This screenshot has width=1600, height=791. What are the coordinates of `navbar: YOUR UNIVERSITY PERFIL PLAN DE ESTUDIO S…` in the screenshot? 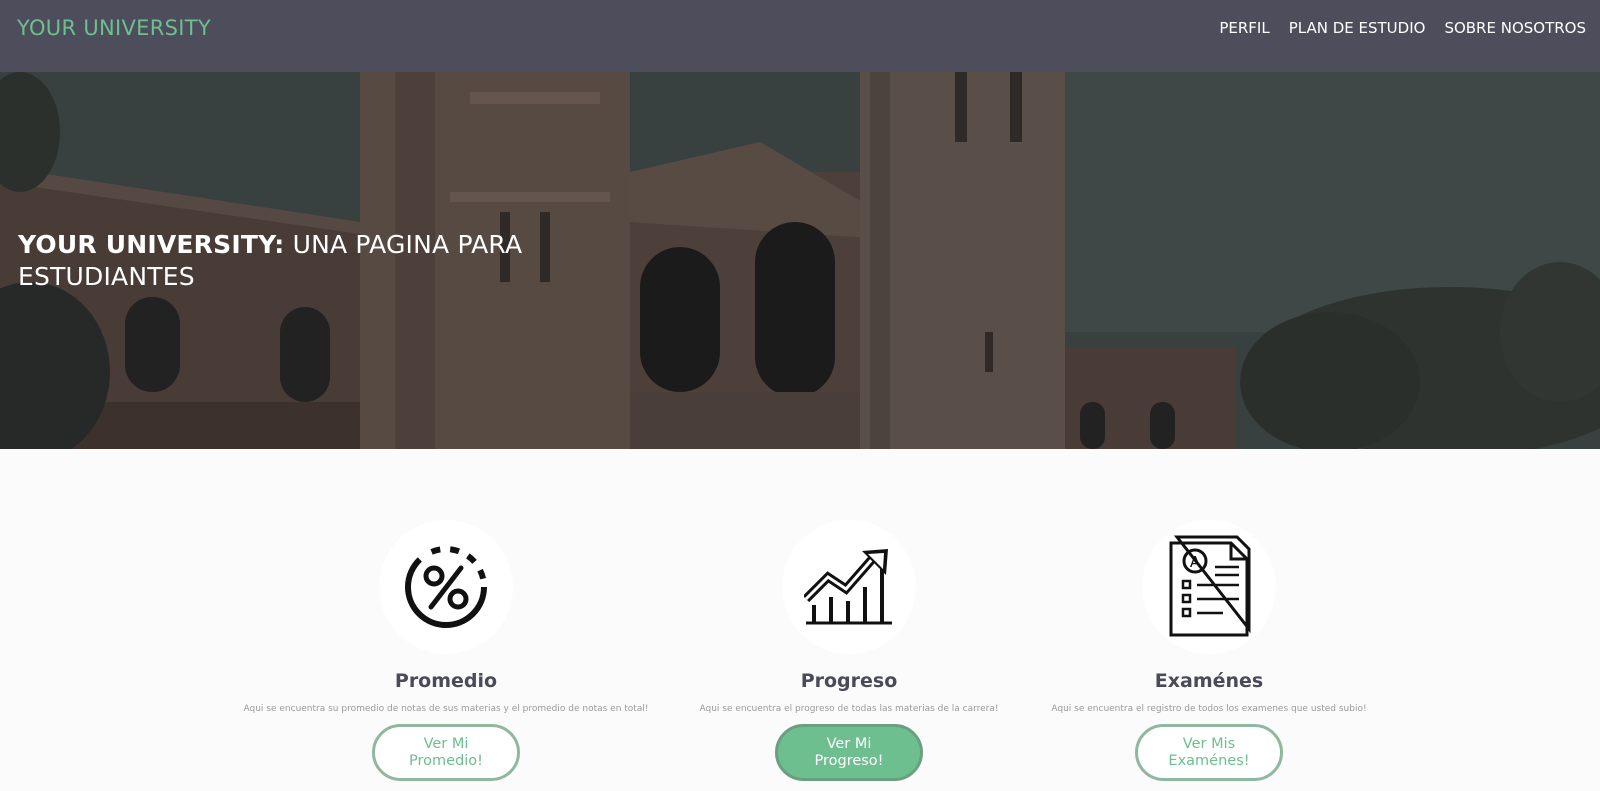 It's located at (800, 36).